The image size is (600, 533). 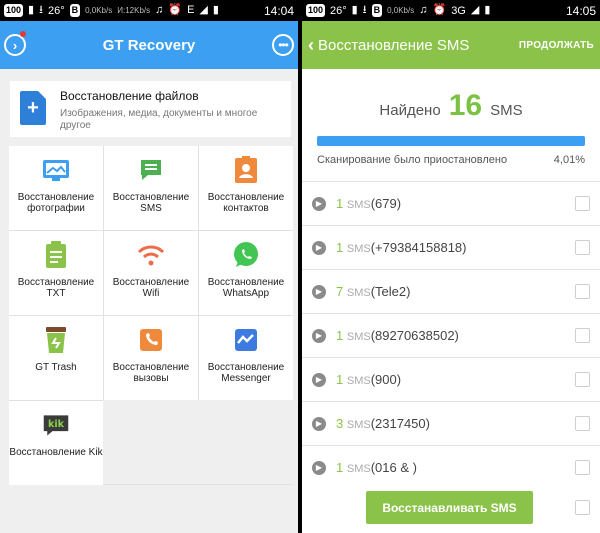 What do you see at coordinates (283, 45) in the screenshot?
I see `more-options-button: •••` at bounding box center [283, 45].